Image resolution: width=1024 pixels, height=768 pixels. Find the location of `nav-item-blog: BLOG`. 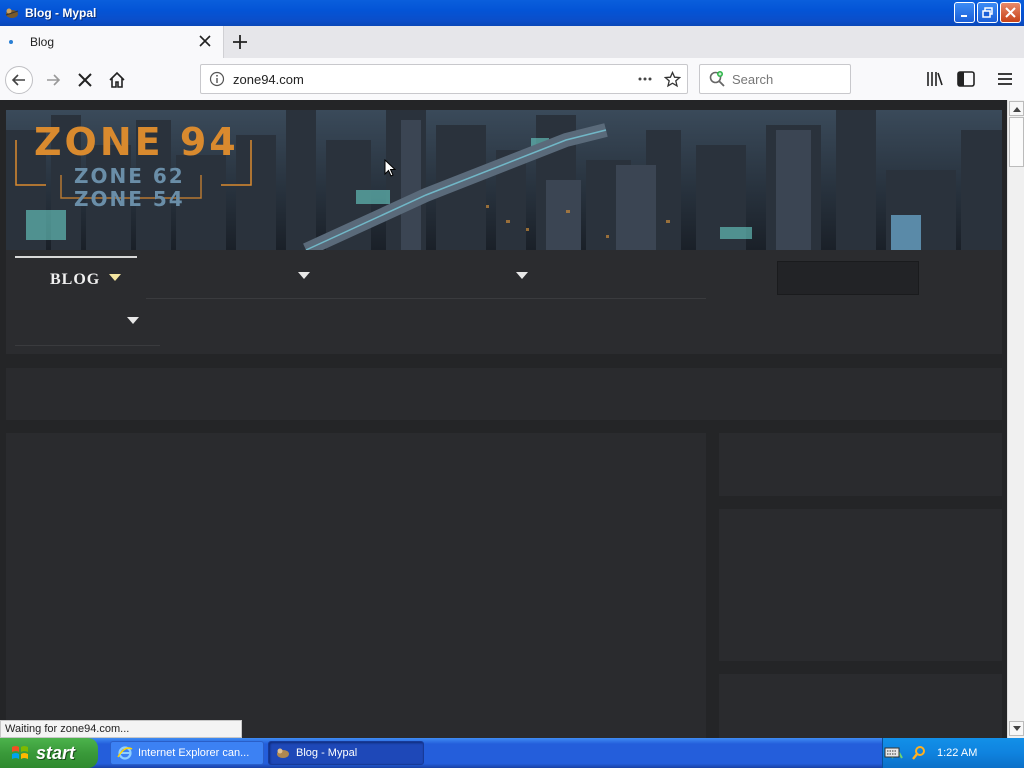

nav-item-blog: BLOG is located at coordinates (76, 278).